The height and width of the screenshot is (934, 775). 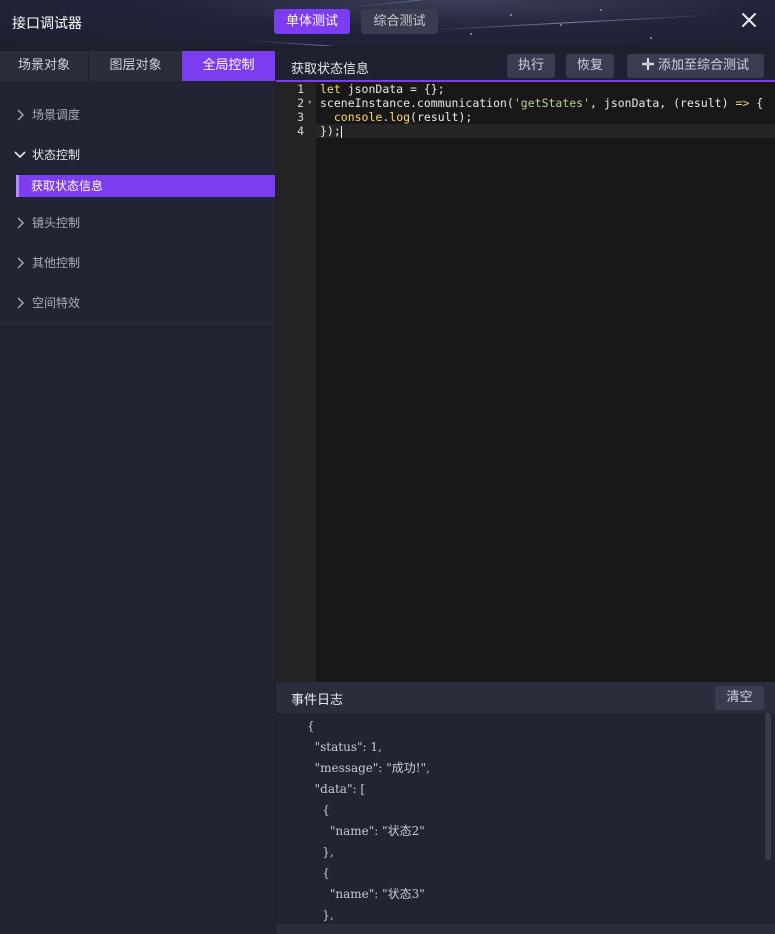 What do you see at coordinates (228, 66) in the screenshot?
I see `tab-global-control: 全局控制` at bounding box center [228, 66].